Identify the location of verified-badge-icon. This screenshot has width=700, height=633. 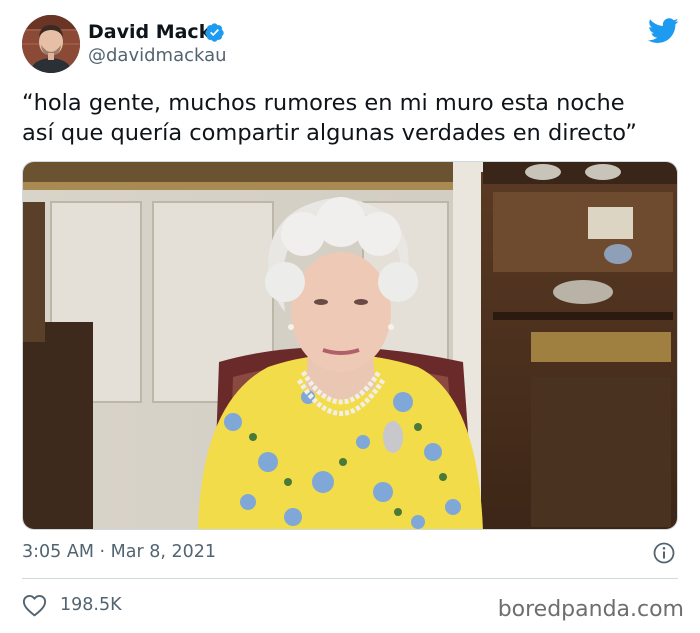
(214, 32).